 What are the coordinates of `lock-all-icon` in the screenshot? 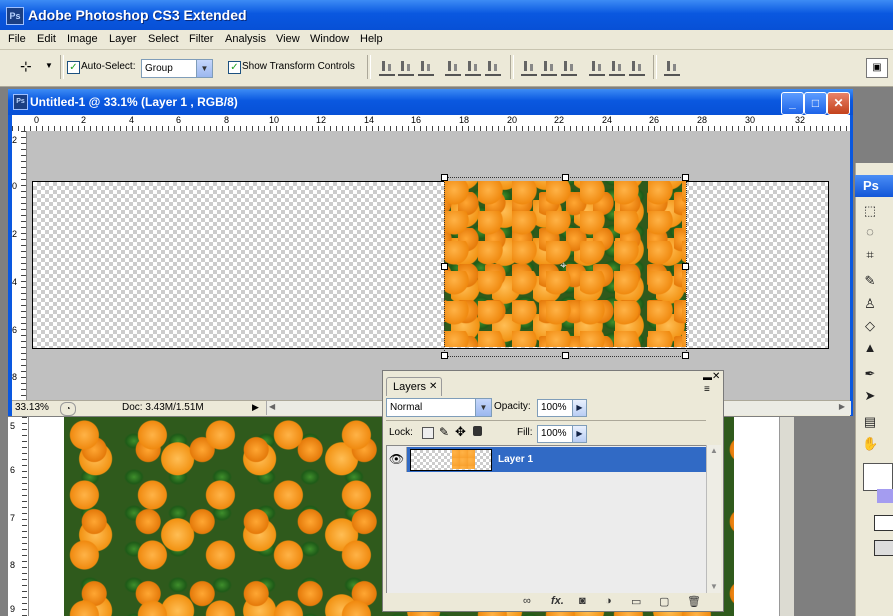 It's located at (477, 431).